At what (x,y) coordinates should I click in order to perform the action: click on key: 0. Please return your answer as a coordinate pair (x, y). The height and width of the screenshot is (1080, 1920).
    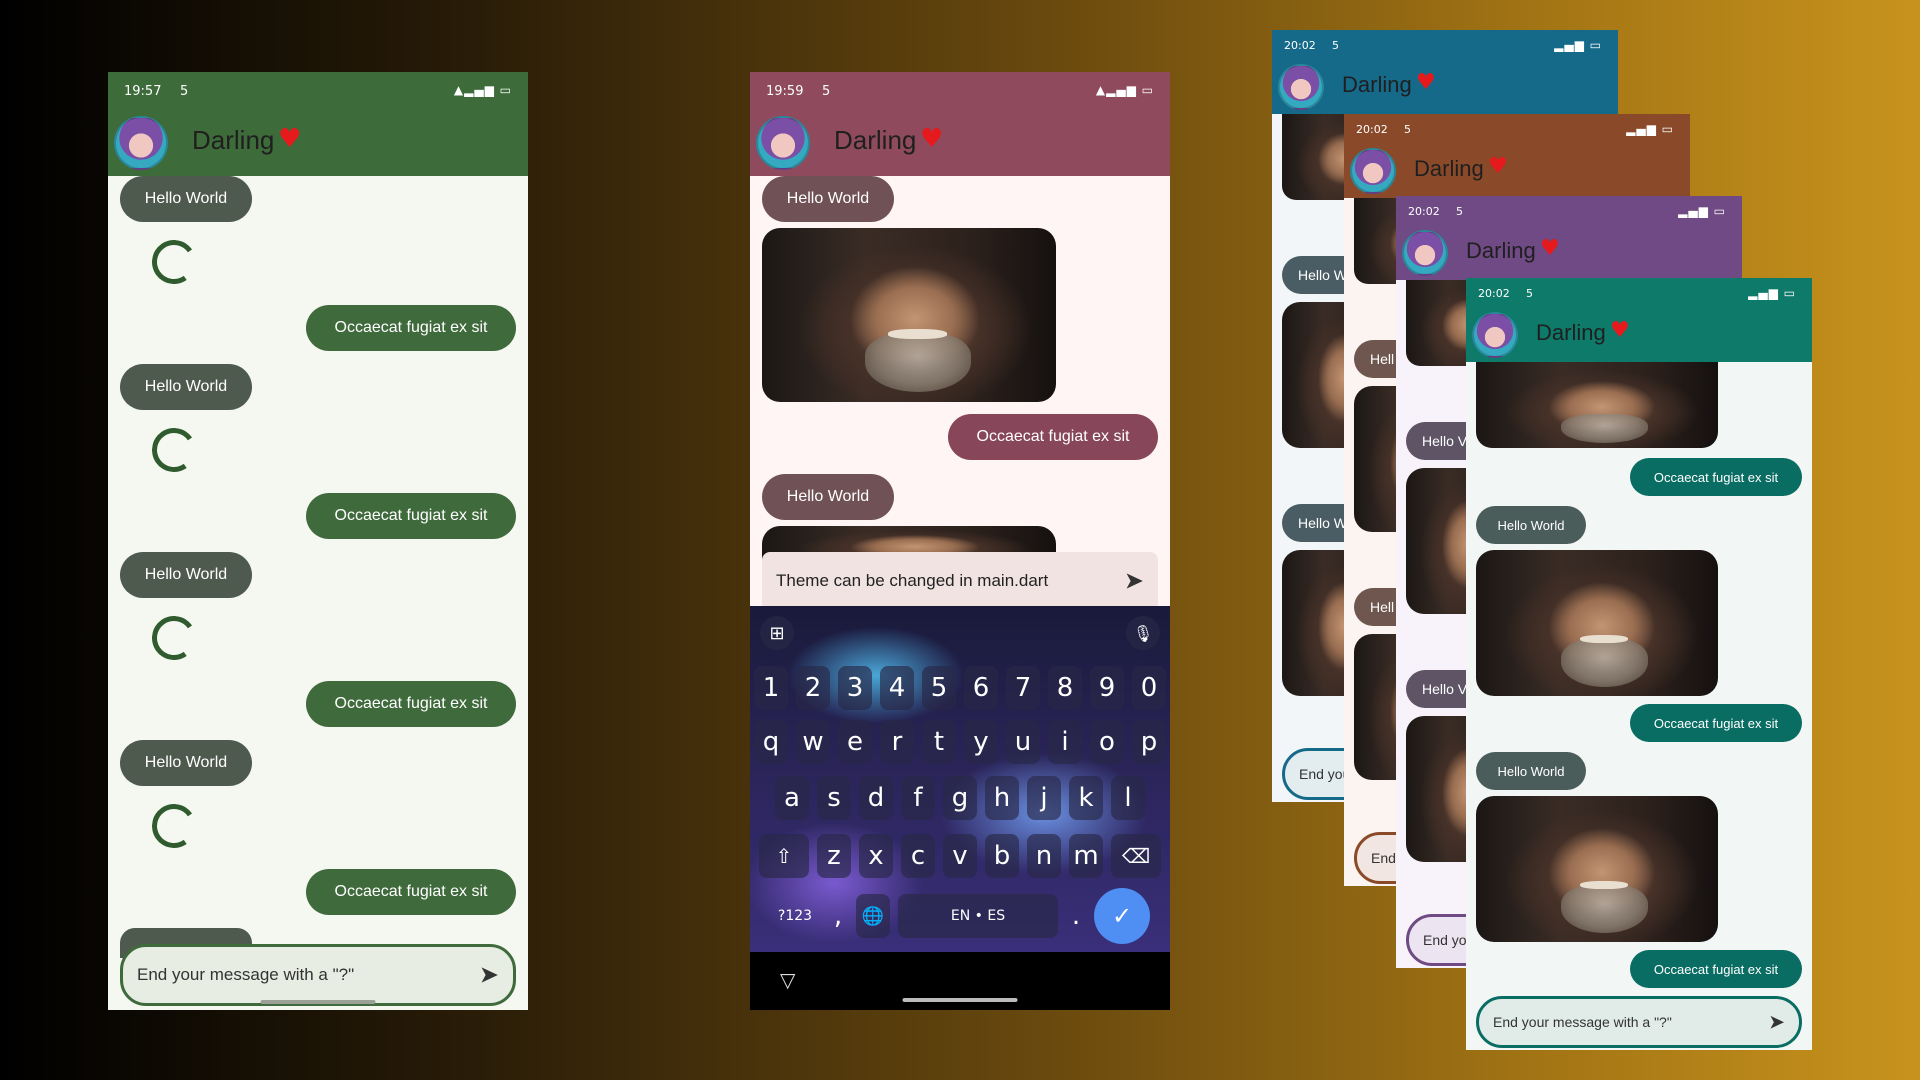
    Looking at the image, I should click on (1149, 688).